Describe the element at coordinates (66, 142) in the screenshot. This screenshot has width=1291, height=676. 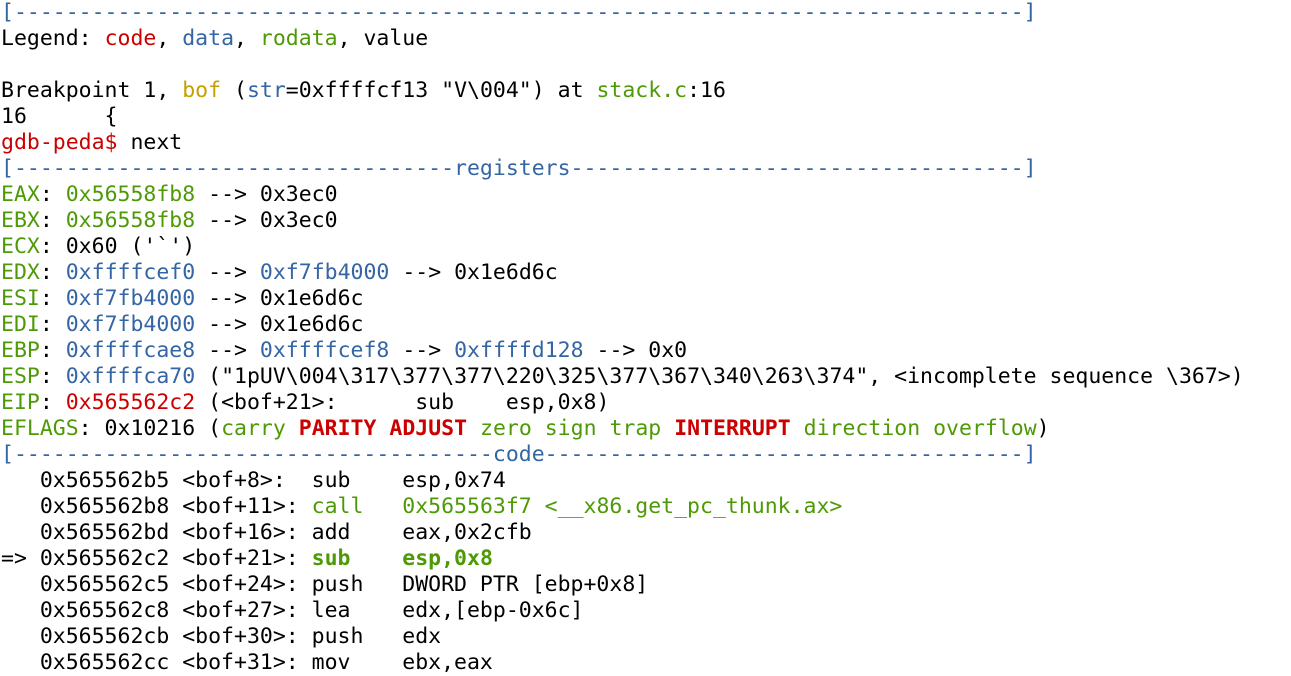
I see `text-segment: gdb-peda$` at that location.